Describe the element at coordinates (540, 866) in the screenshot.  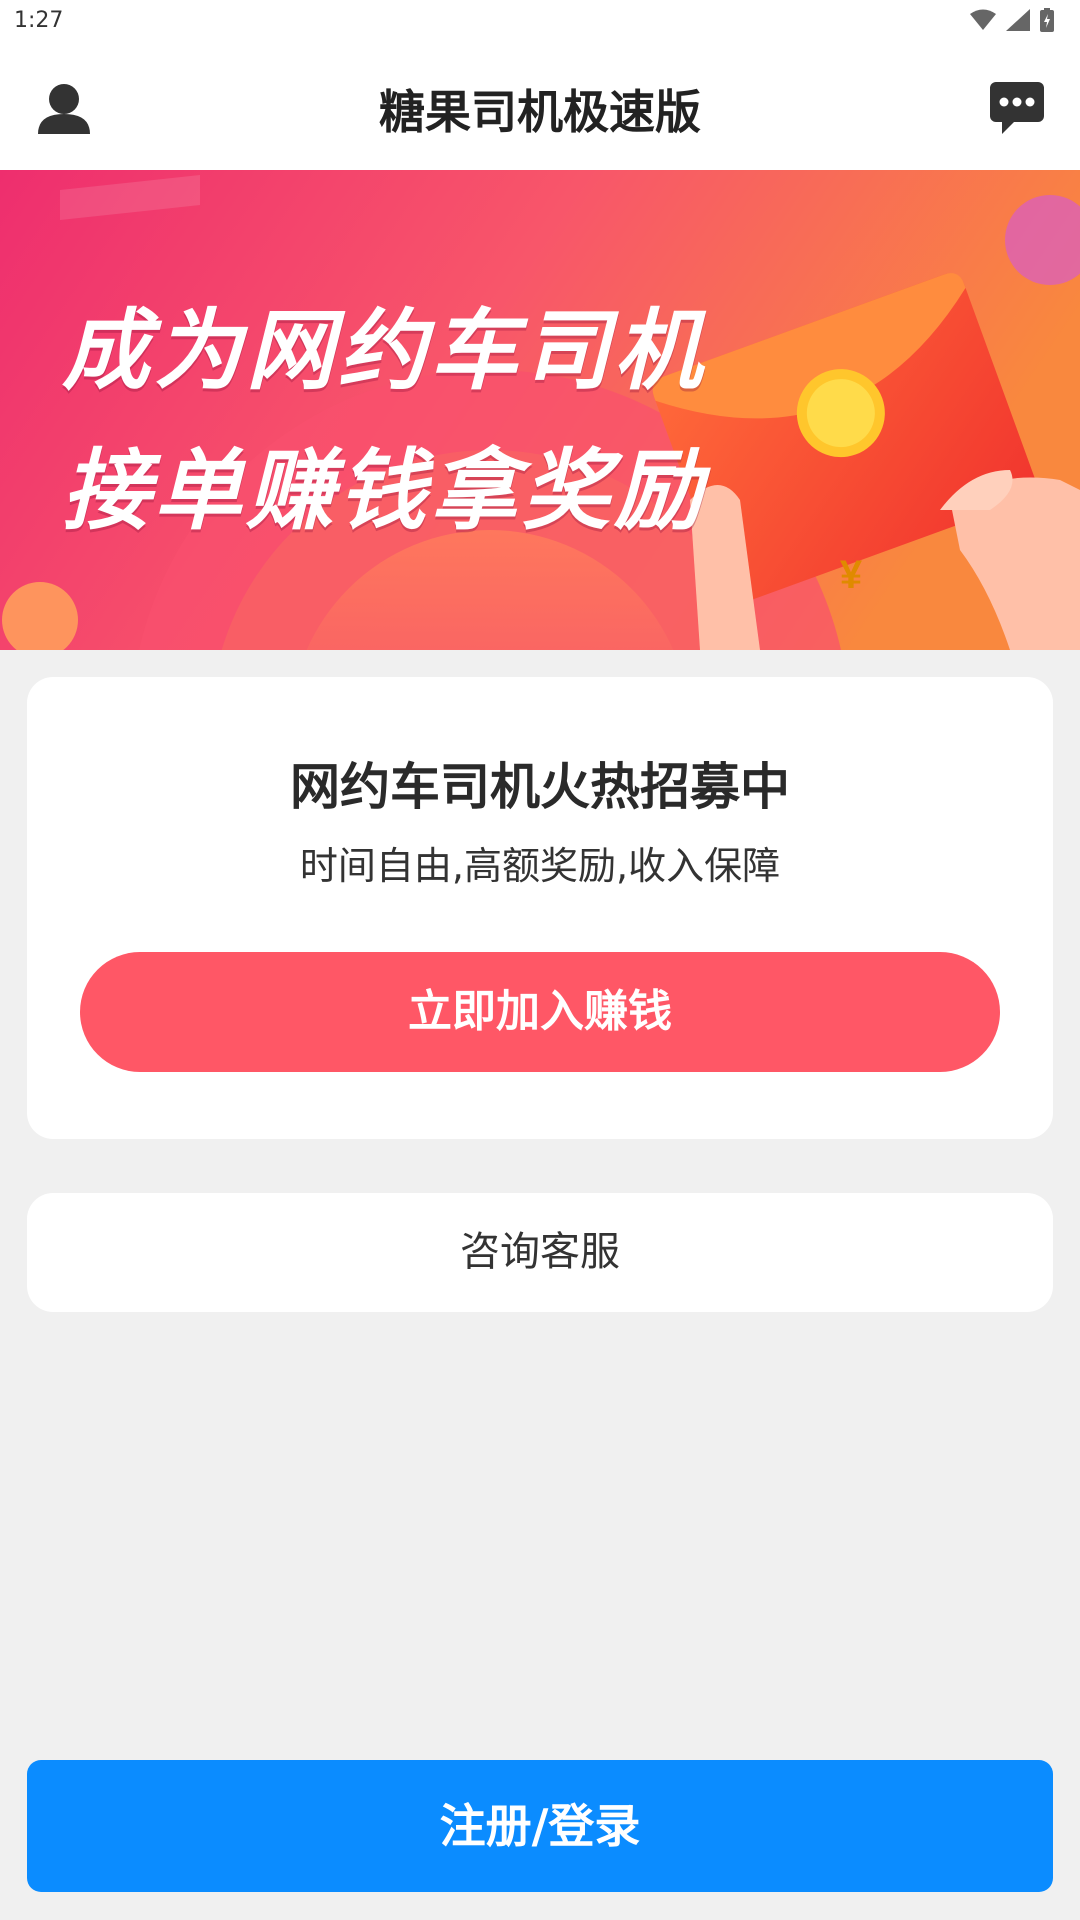
I see `recruit-subtitle: 时间自由,高额奖励,收入保障` at that location.